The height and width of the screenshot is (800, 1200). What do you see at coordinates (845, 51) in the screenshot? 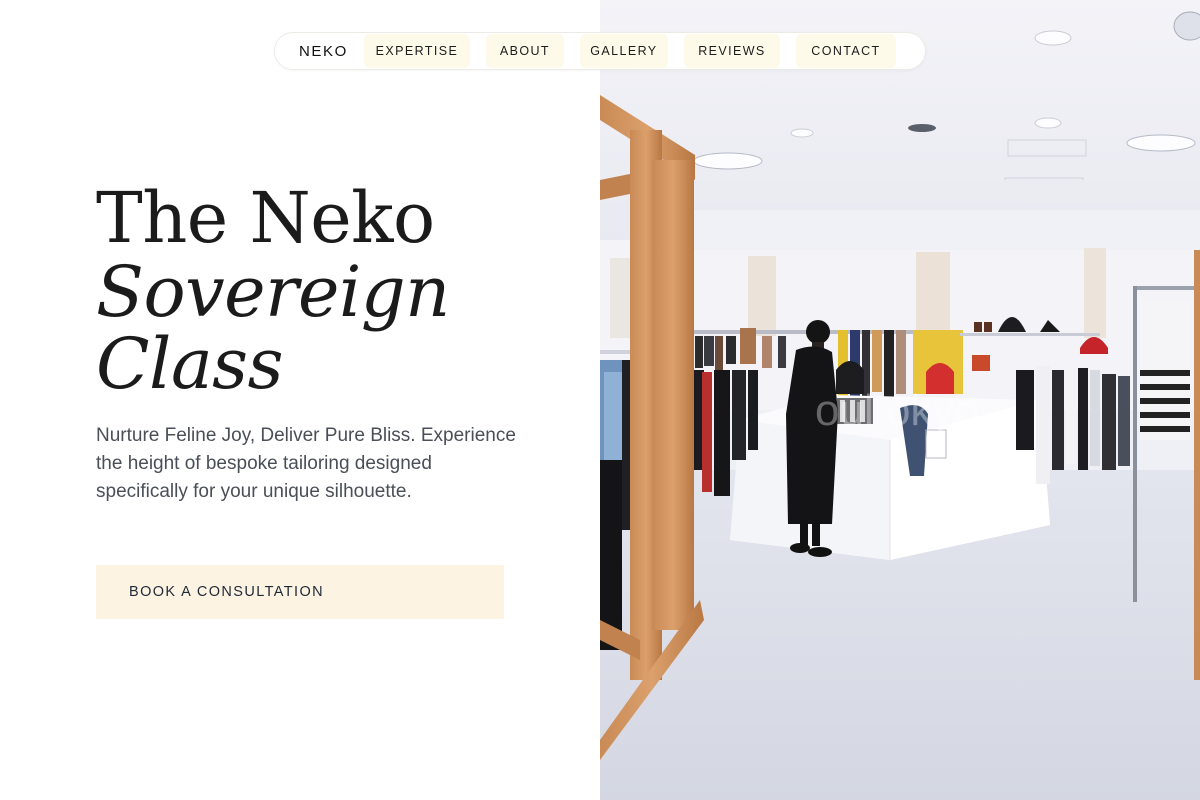
I see `nav-link-contact: CONTACT` at bounding box center [845, 51].